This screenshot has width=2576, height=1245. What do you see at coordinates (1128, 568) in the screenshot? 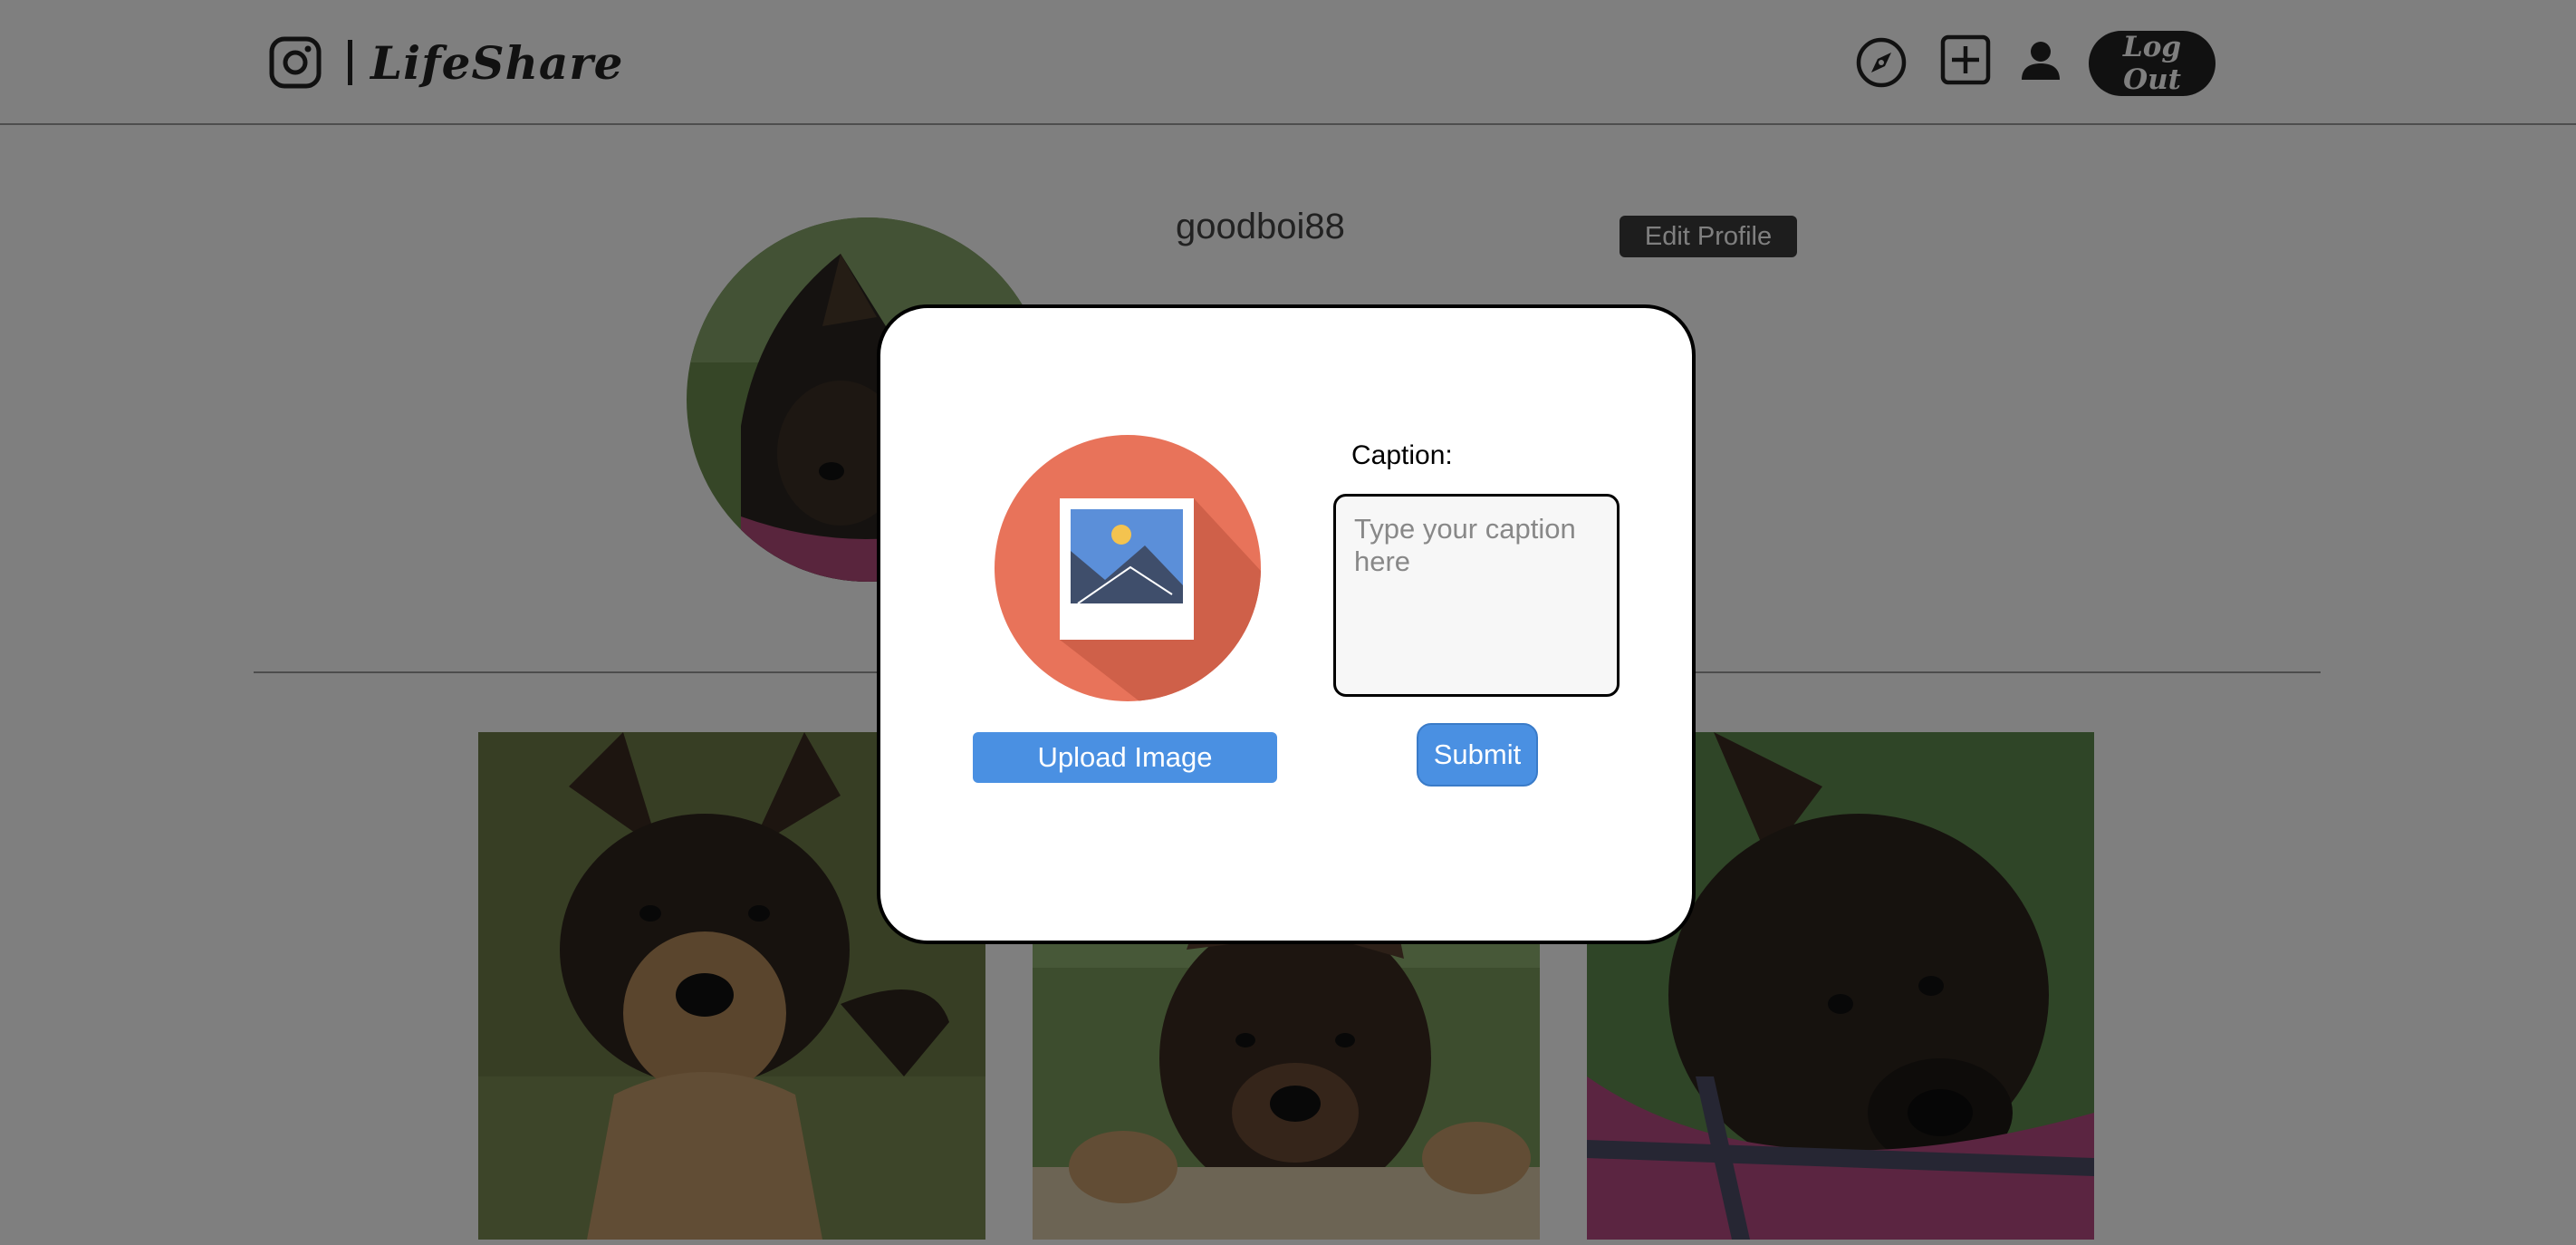
I see `image-placeholder-icon` at bounding box center [1128, 568].